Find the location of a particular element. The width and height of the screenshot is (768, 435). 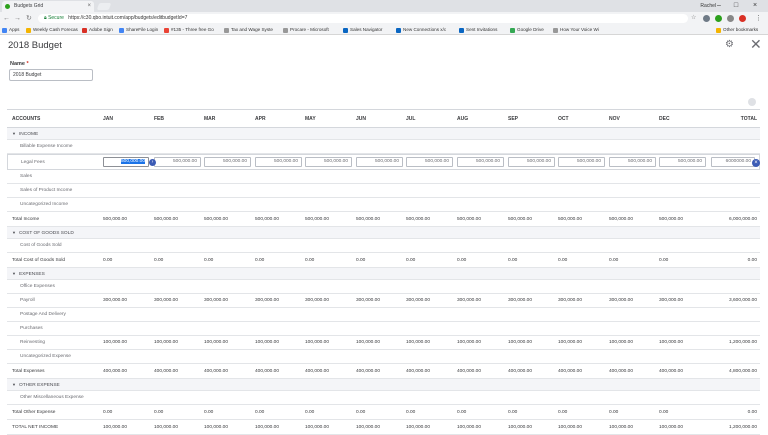

account-row: Other Miscellaneous Expense is located at coordinates (383, 398).